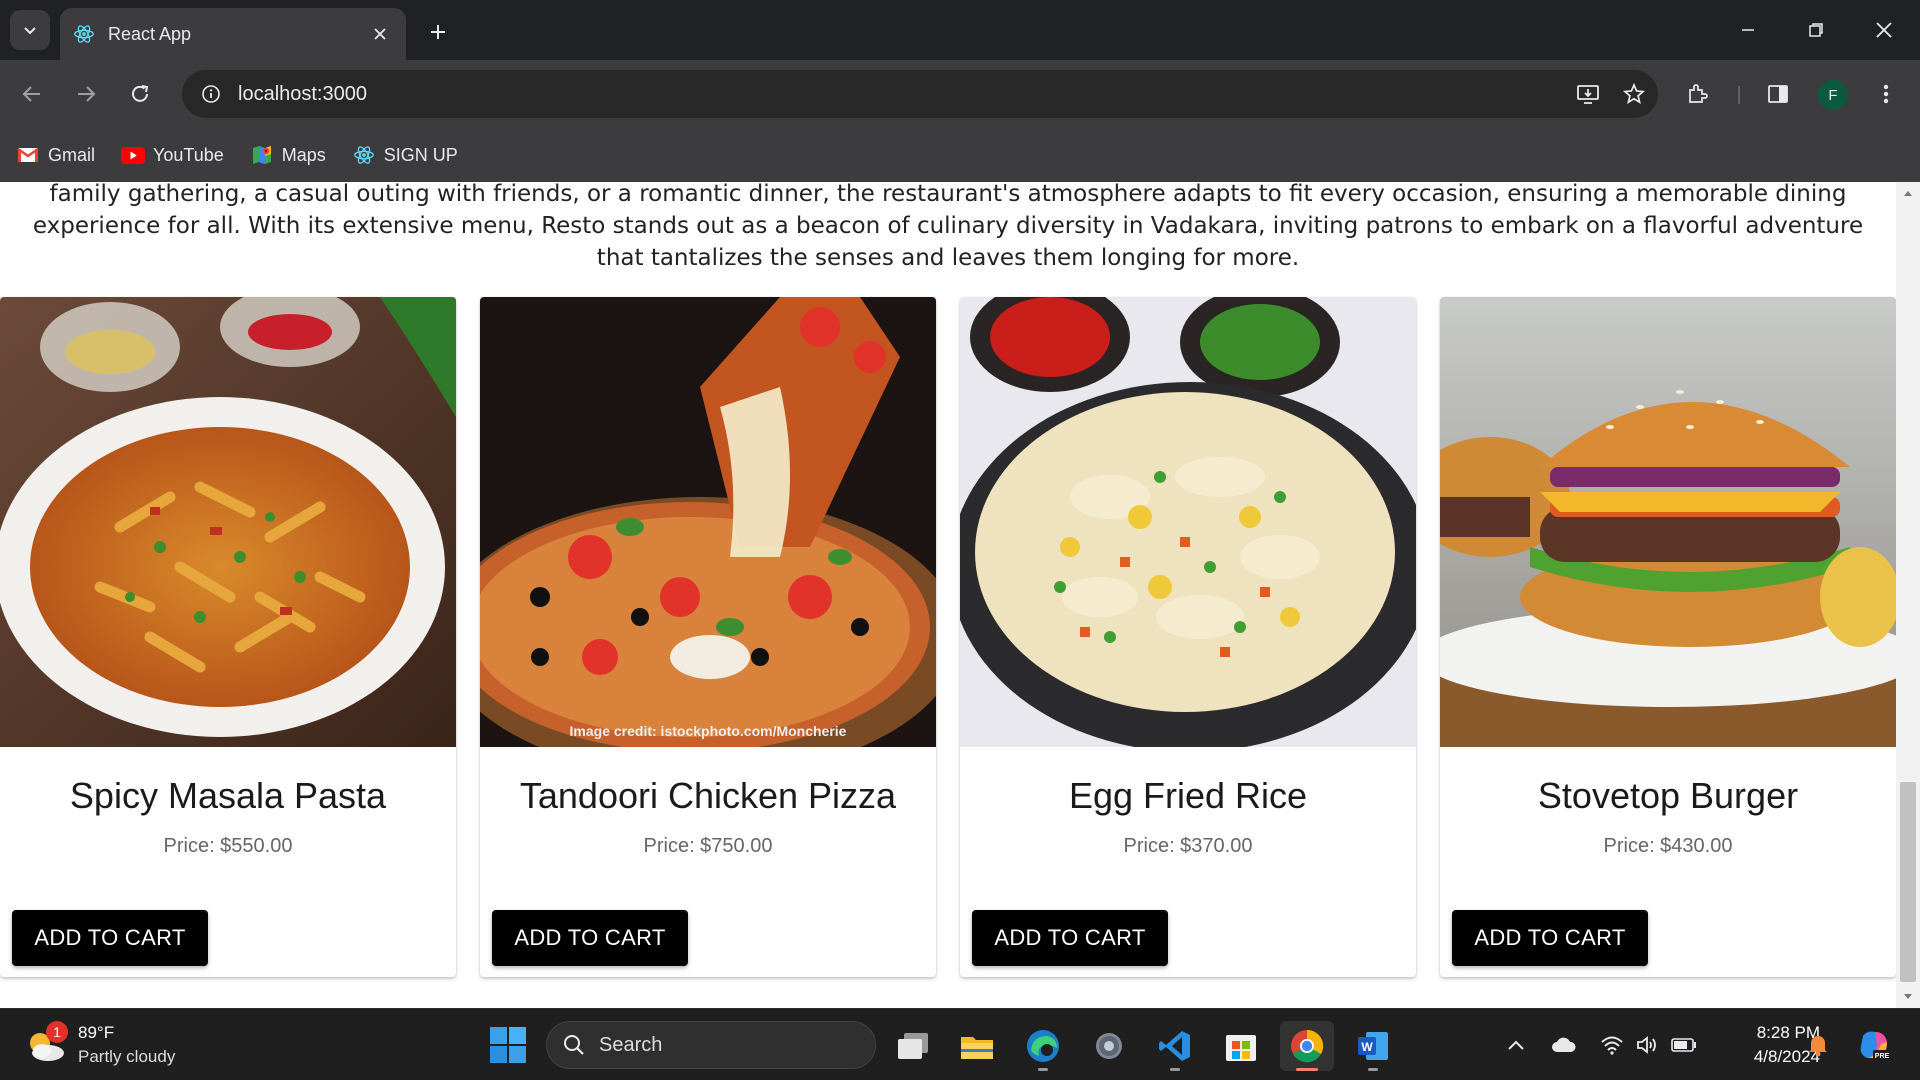 The height and width of the screenshot is (1080, 1920). What do you see at coordinates (84, 34) in the screenshot?
I see `react-icon` at bounding box center [84, 34].